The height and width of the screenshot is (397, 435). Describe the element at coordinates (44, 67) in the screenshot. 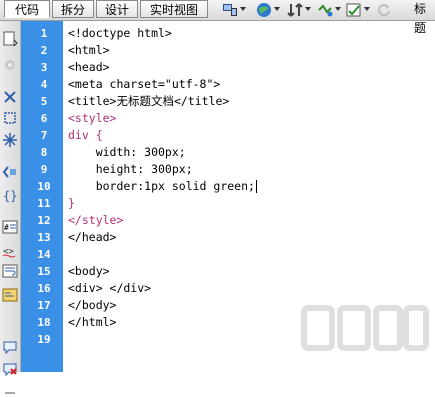

I see `line-number: 3` at that location.